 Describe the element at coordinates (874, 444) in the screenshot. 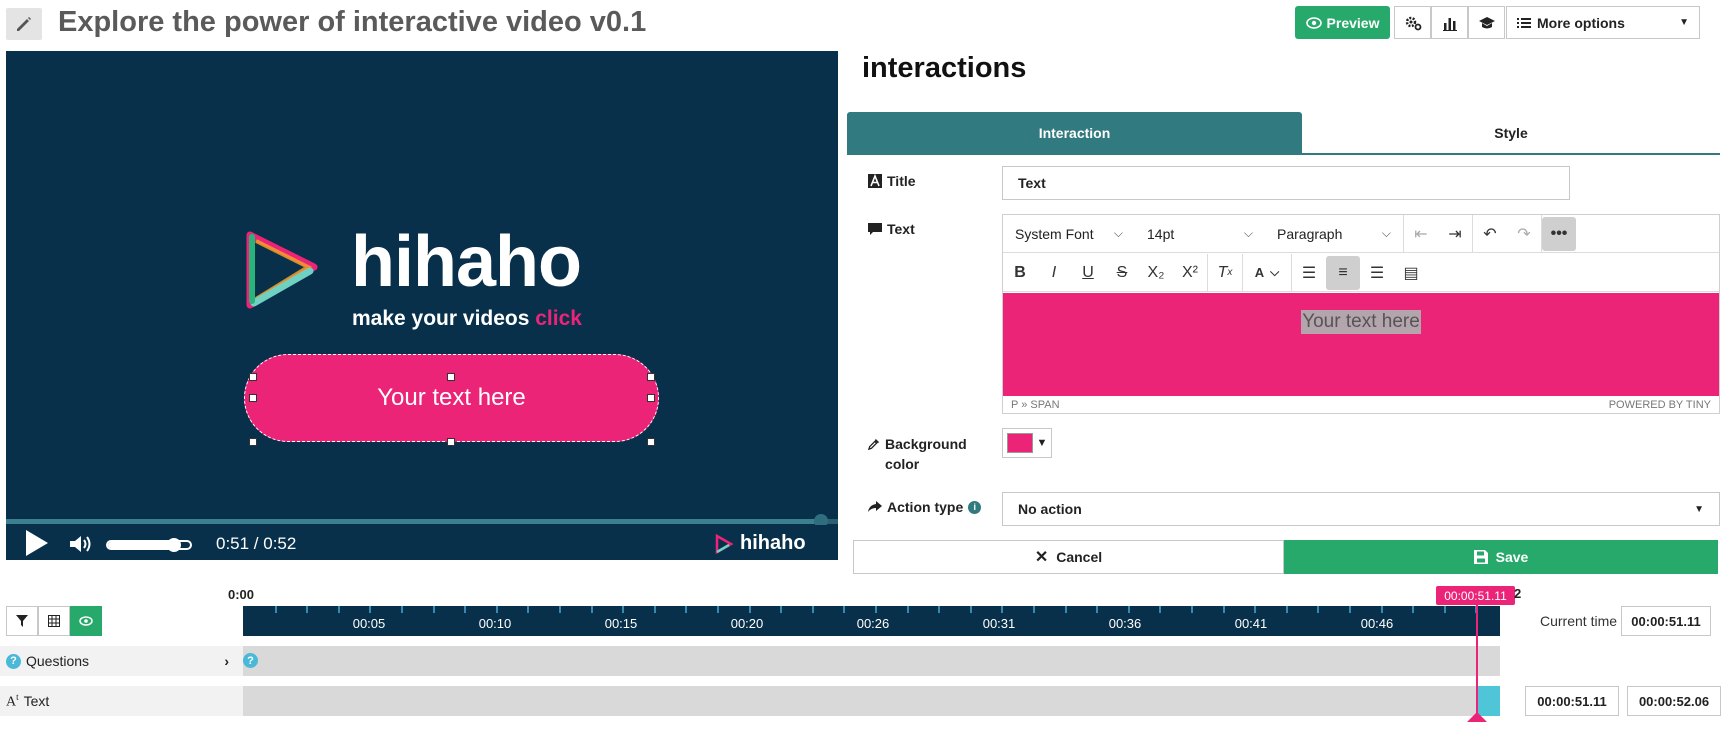

I see `eyedropper-icon` at that location.